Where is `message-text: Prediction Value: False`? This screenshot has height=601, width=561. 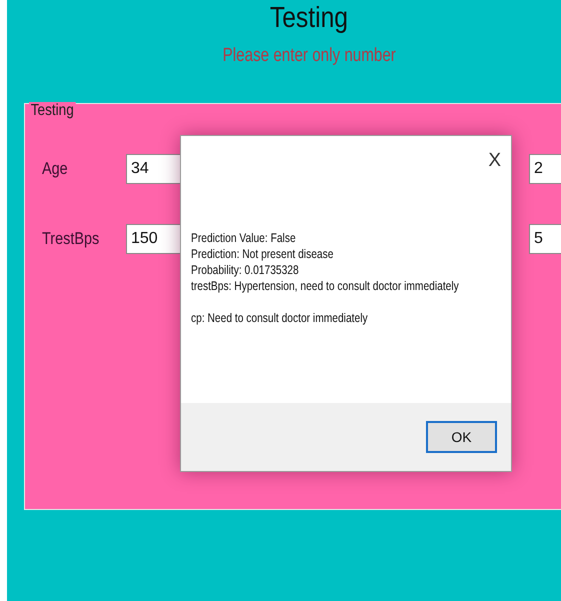 message-text: Prediction Value: False is located at coordinates (243, 238).